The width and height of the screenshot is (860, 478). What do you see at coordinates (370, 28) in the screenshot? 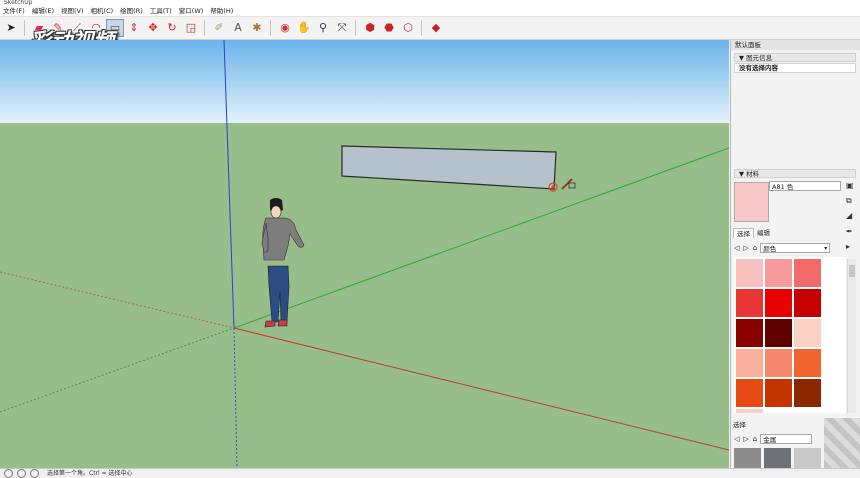
I see `warehouse-icon: ⬢` at bounding box center [370, 28].